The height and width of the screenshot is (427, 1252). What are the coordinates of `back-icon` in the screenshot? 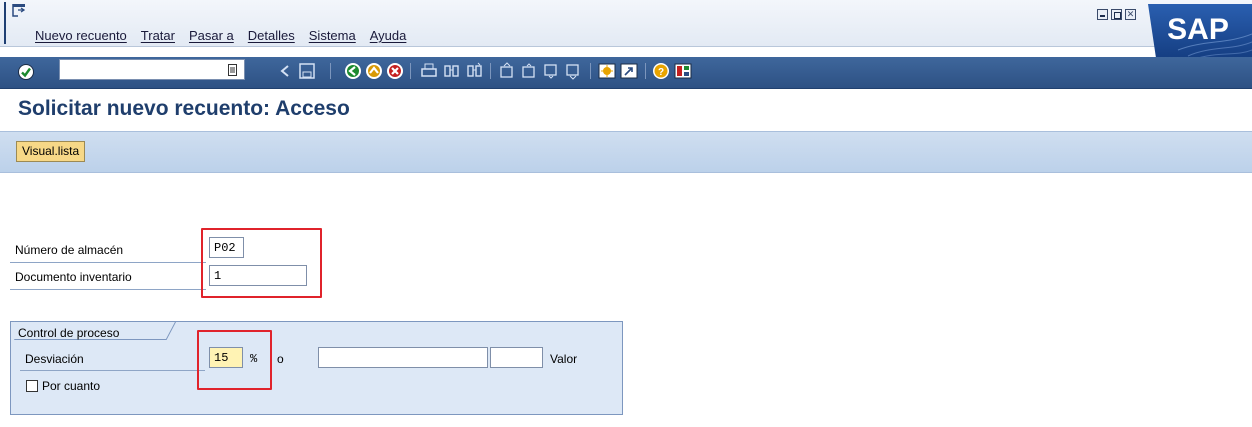 It's located at (285, 71).